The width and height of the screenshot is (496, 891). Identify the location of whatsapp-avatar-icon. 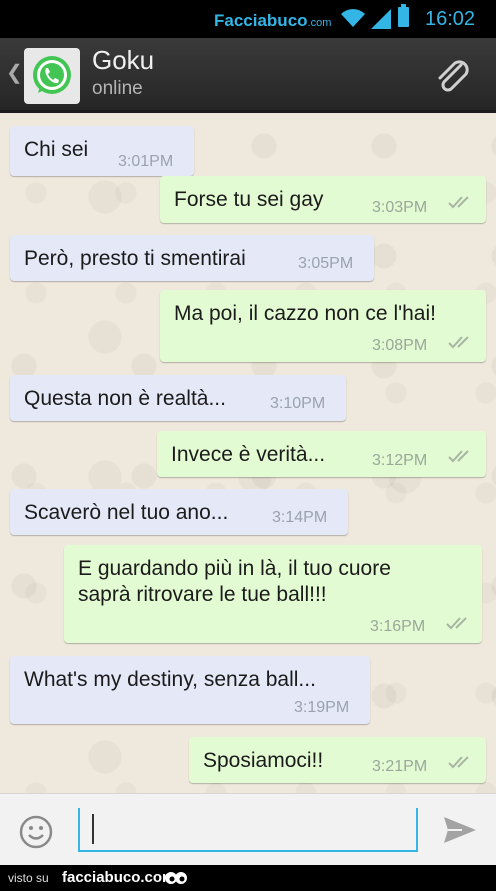
(52, 75).